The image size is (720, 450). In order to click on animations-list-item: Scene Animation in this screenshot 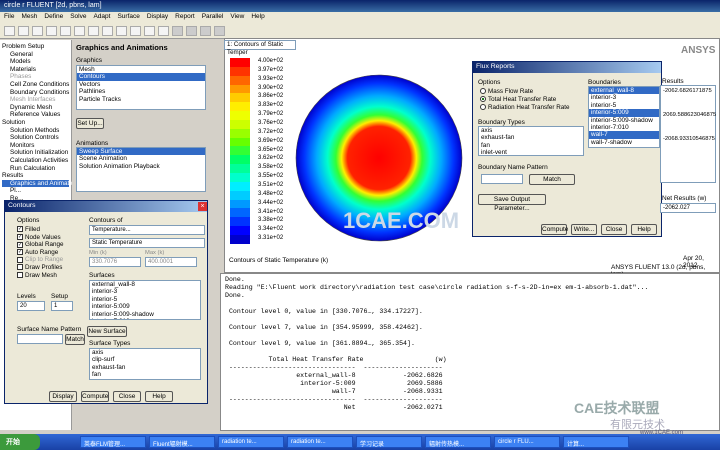, I will do `click(141, 158)`.